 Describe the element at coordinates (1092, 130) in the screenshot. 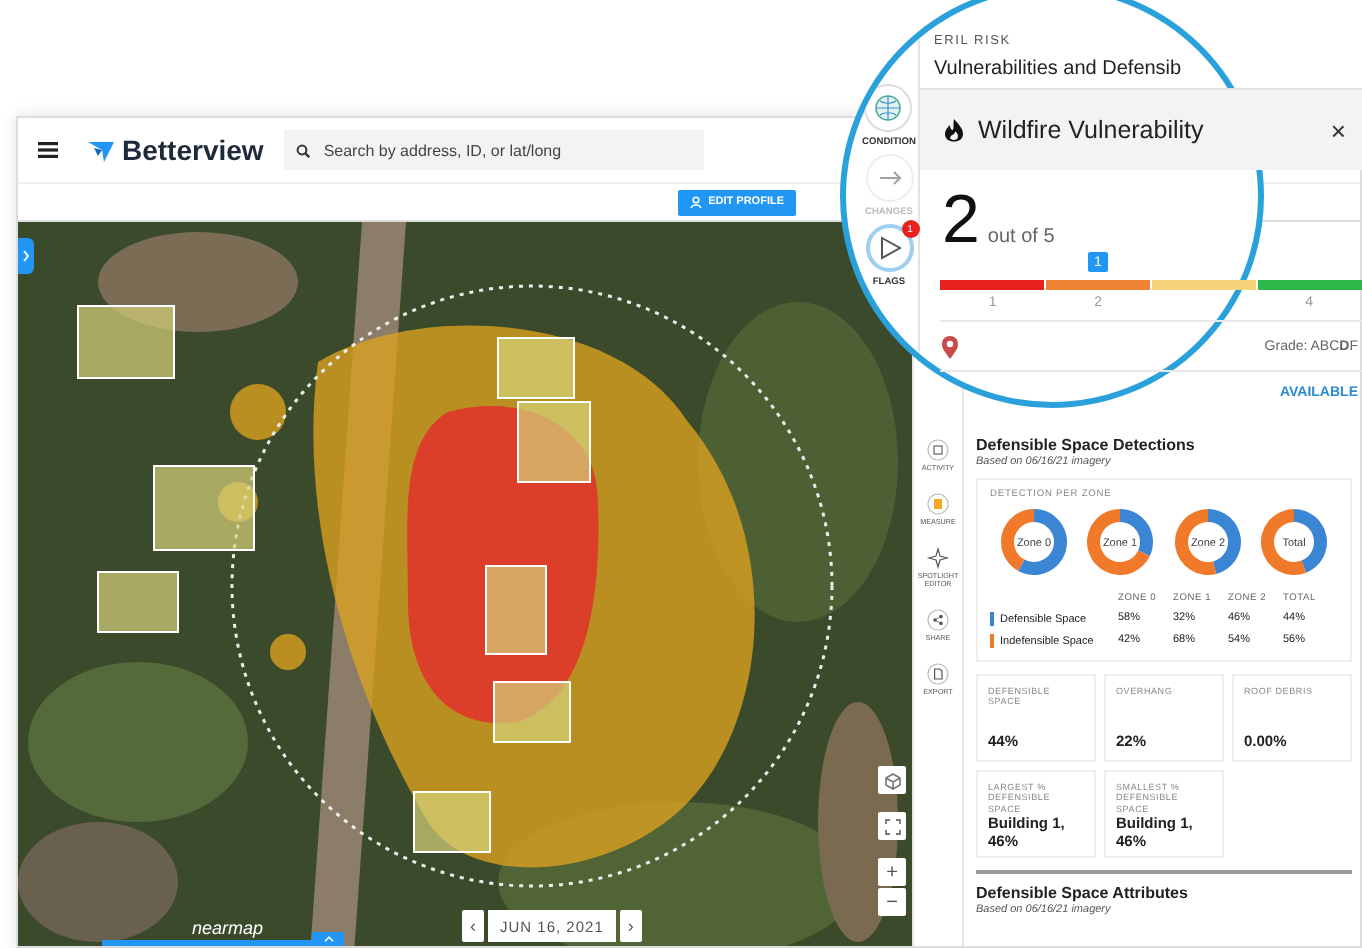

I see `card-title: Wildfire Vulnerability` at that location.